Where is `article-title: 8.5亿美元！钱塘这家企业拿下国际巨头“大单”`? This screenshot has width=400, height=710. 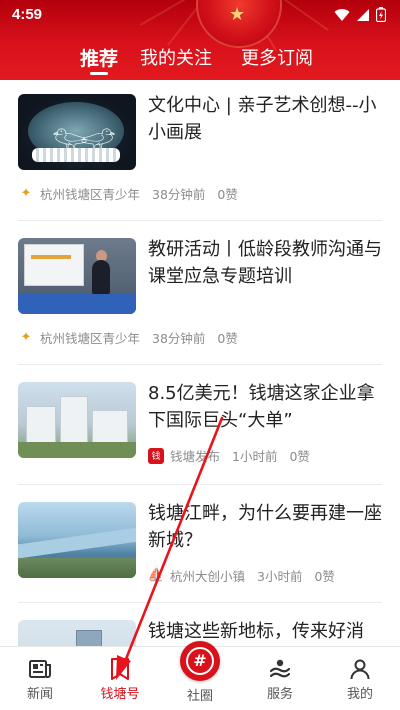
article-title: 8.5亿美元！钱塘这家企业拿下国际巨头“大单” is located at coordinates (266, 407).